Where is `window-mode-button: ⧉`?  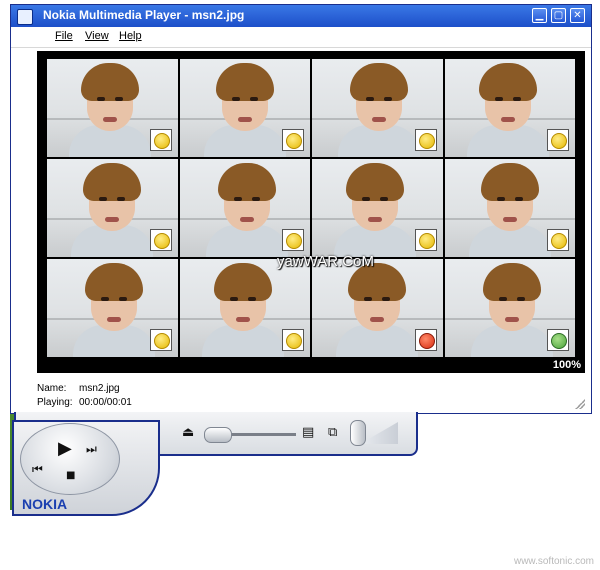
window-mode-button: ⧉ is located at coordinates (332, 432).